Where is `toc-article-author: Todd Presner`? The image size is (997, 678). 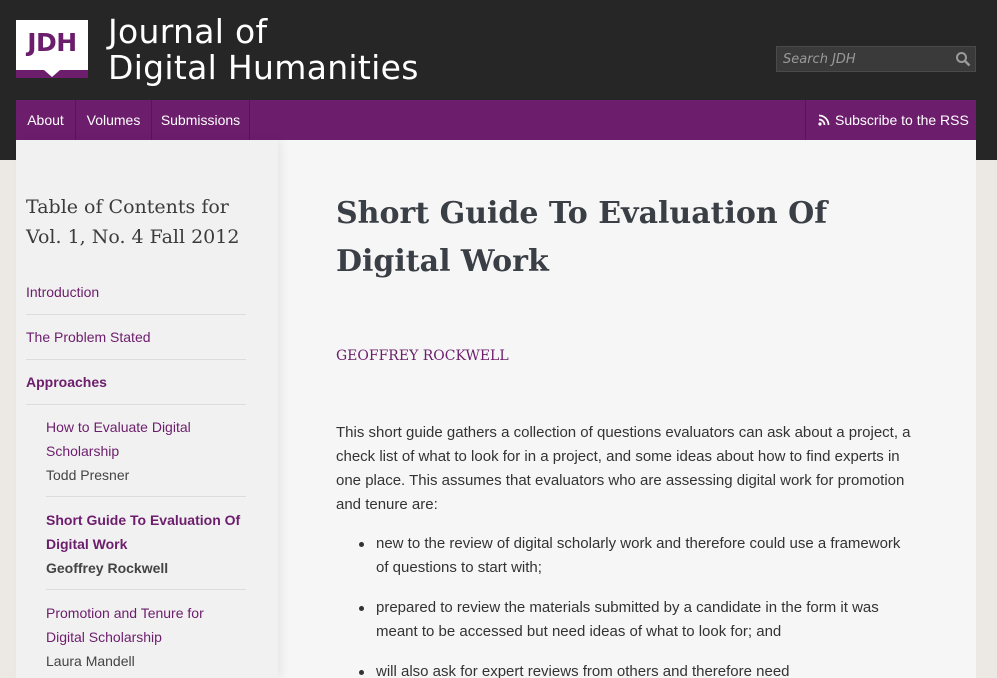
toc-article-author: Todd Presner is located at coordinates (88, 475).